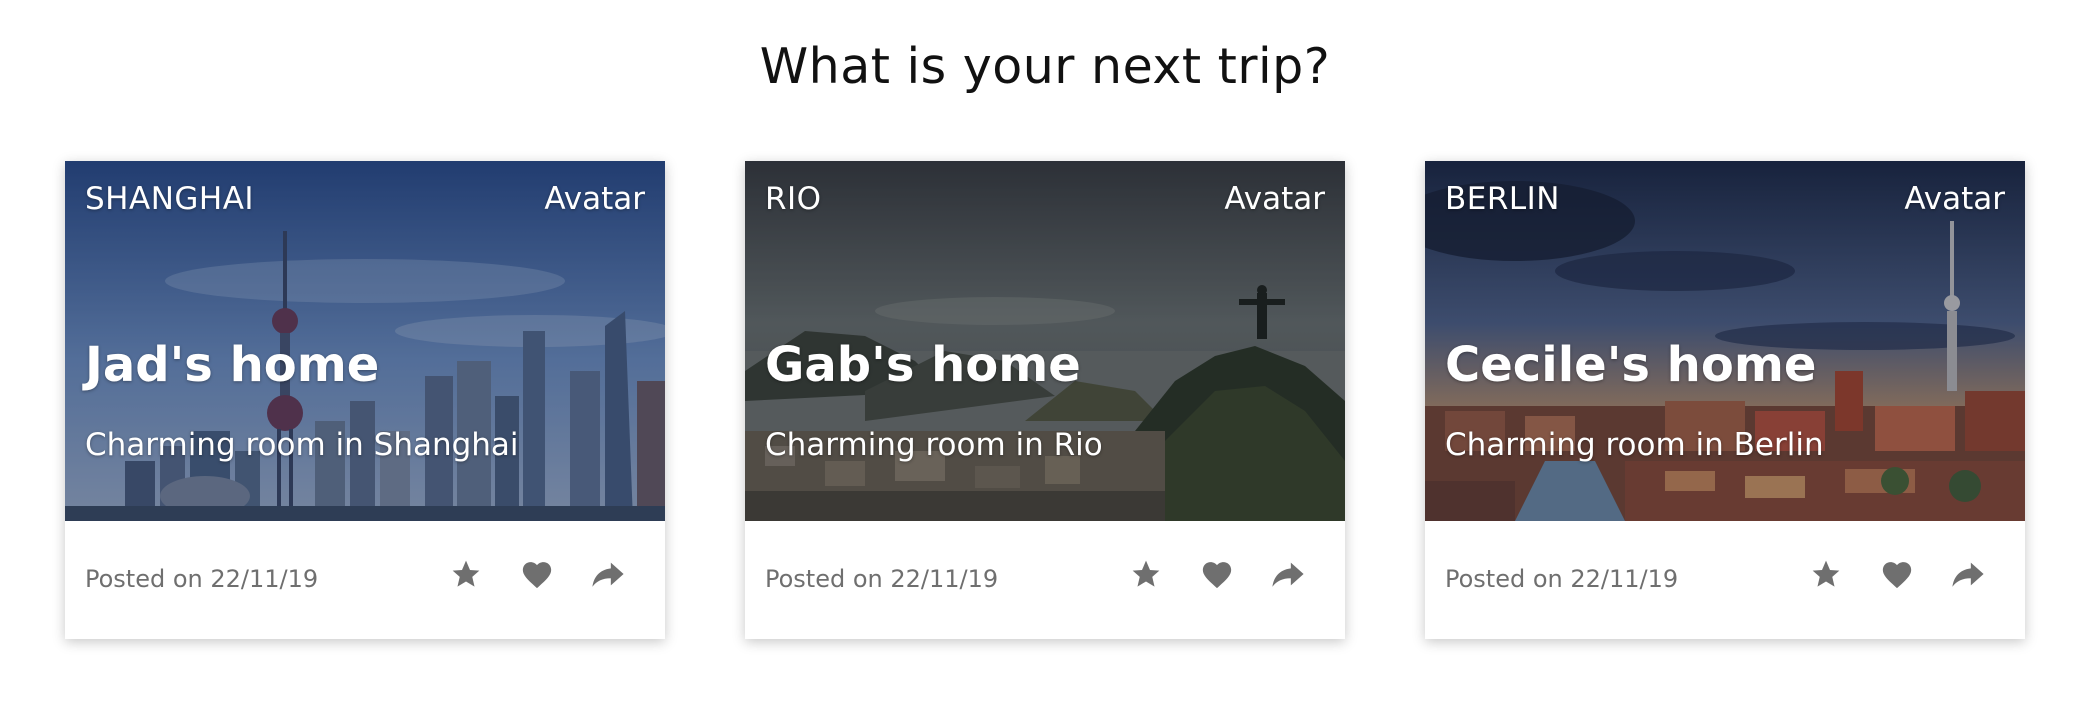 The height and width of the screenshot is (710, 2090). I want to click on card-subtitle: Charming room in Berlin, so click(1634, 445).